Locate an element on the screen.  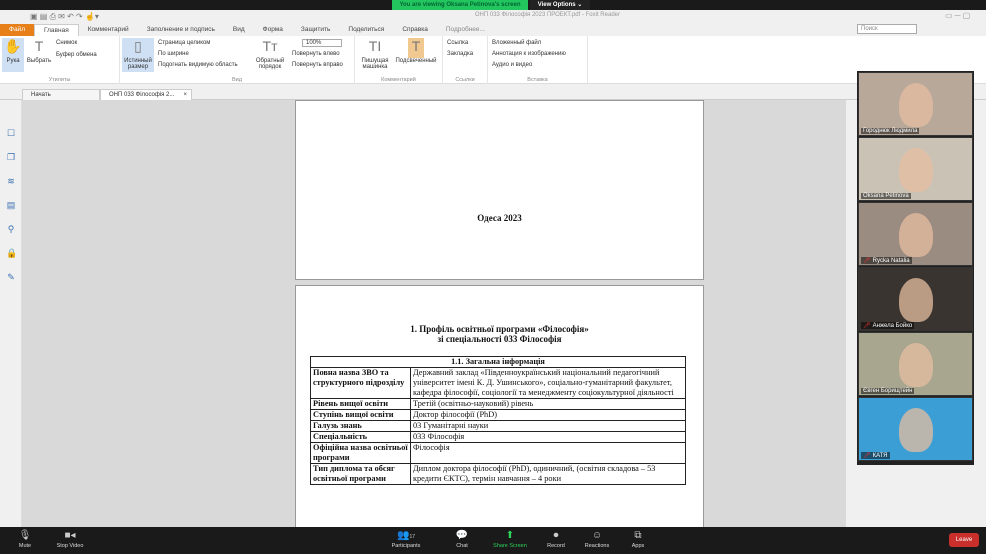
label: Apps is located at coordinates (638, 546).